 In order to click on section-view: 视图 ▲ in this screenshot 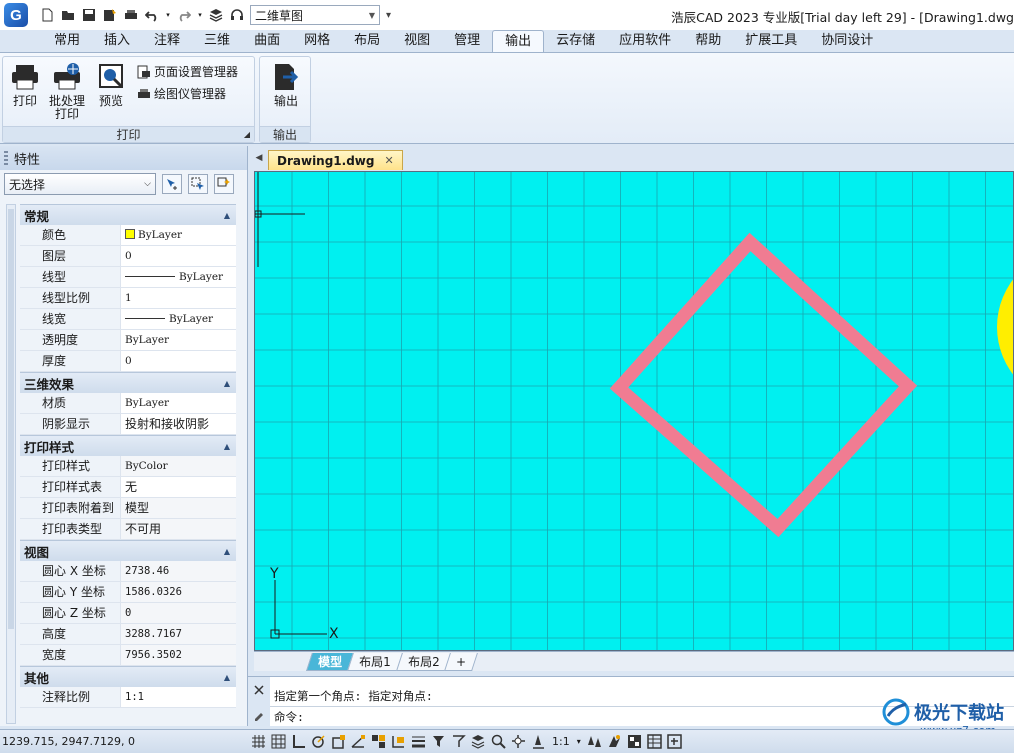, I will do `click(128, 550)`.